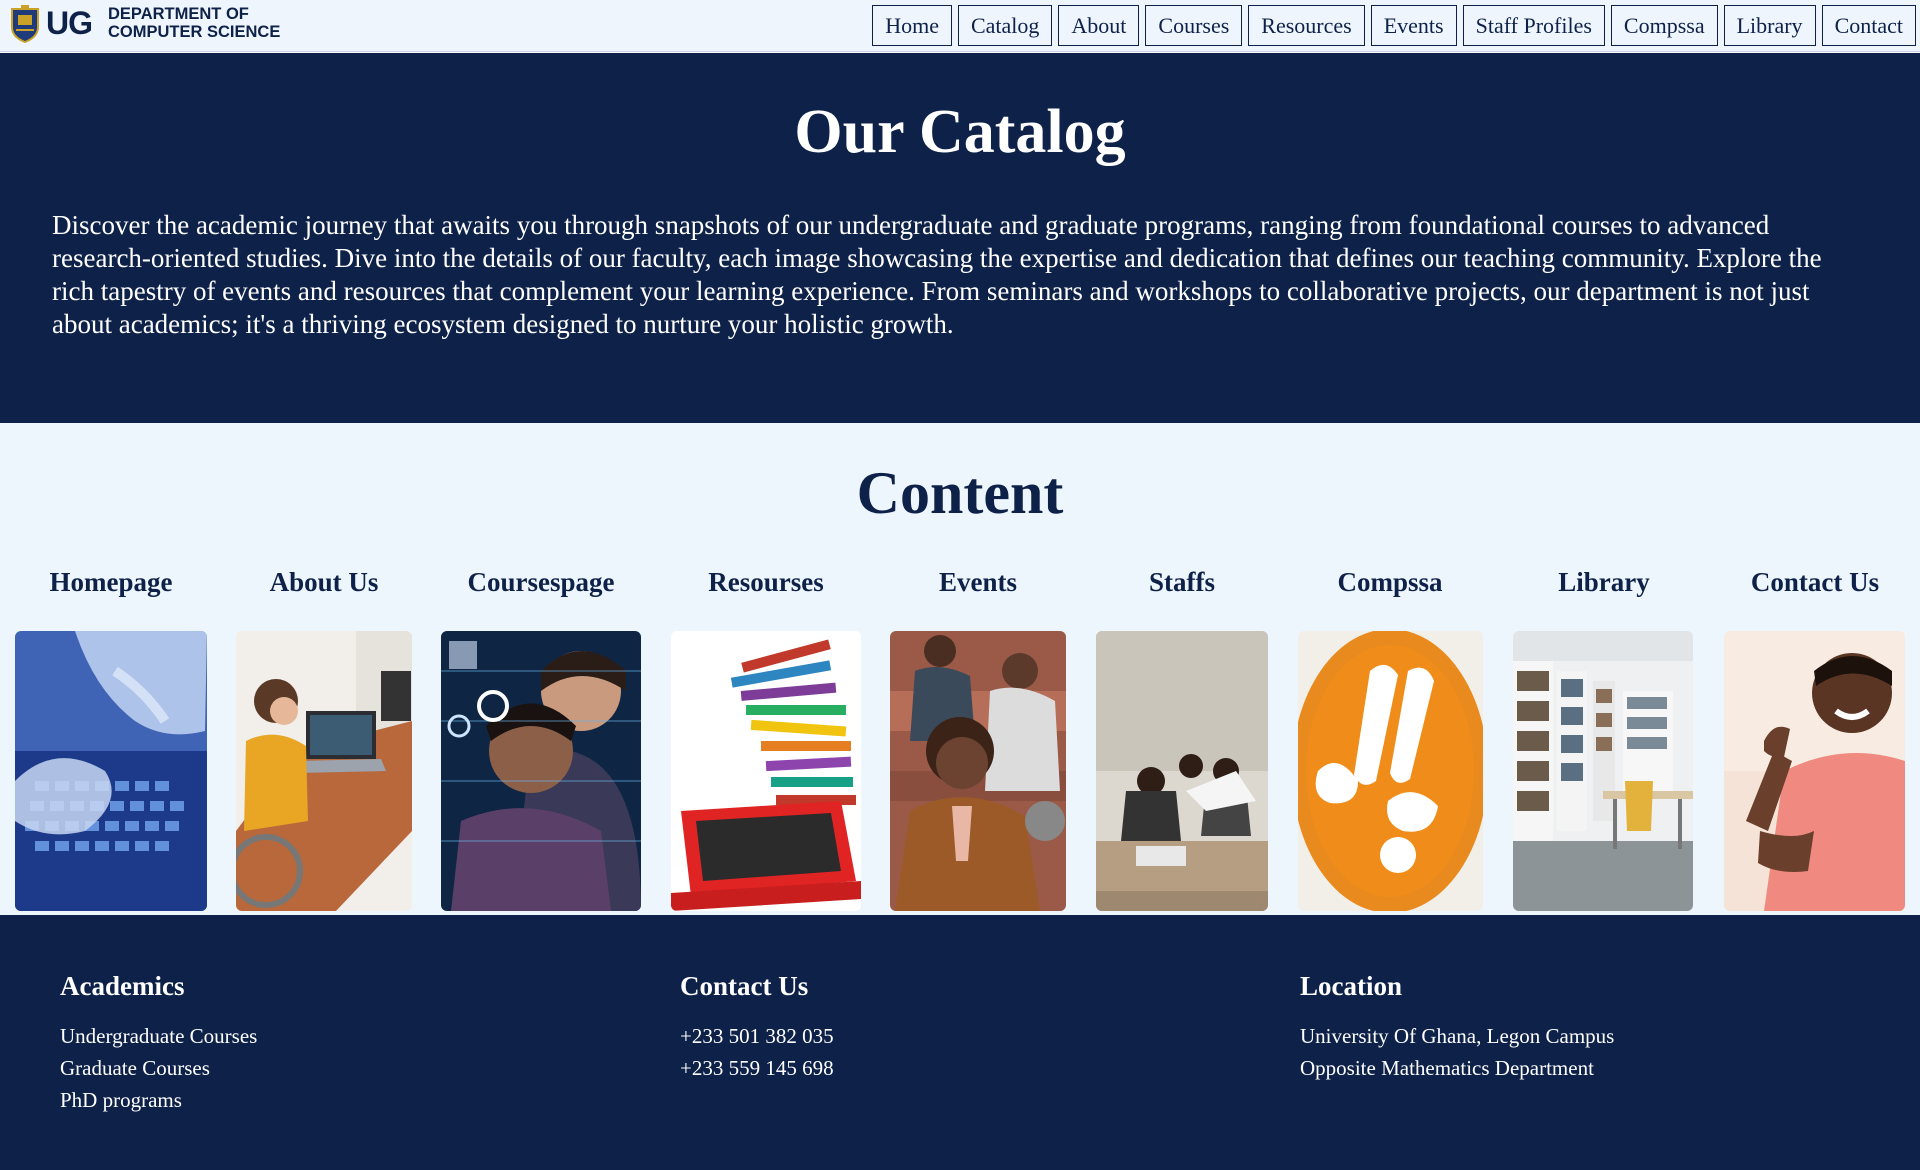 The image size is (1920, 1170). What do you see at coordinates (1664, 25) in the screenshot?
I see `nav-compssa: Compssa` at bounding box center [1664, 25].